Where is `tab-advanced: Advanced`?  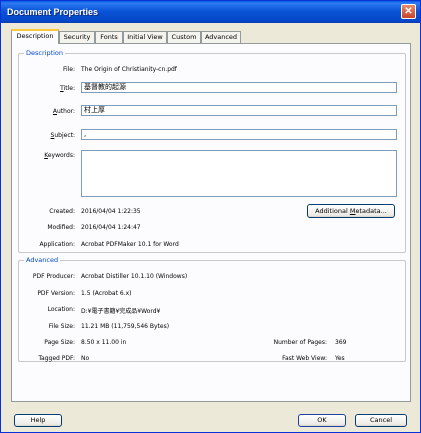 tab-advanced: Advanced is located at coordinates (221, 37).